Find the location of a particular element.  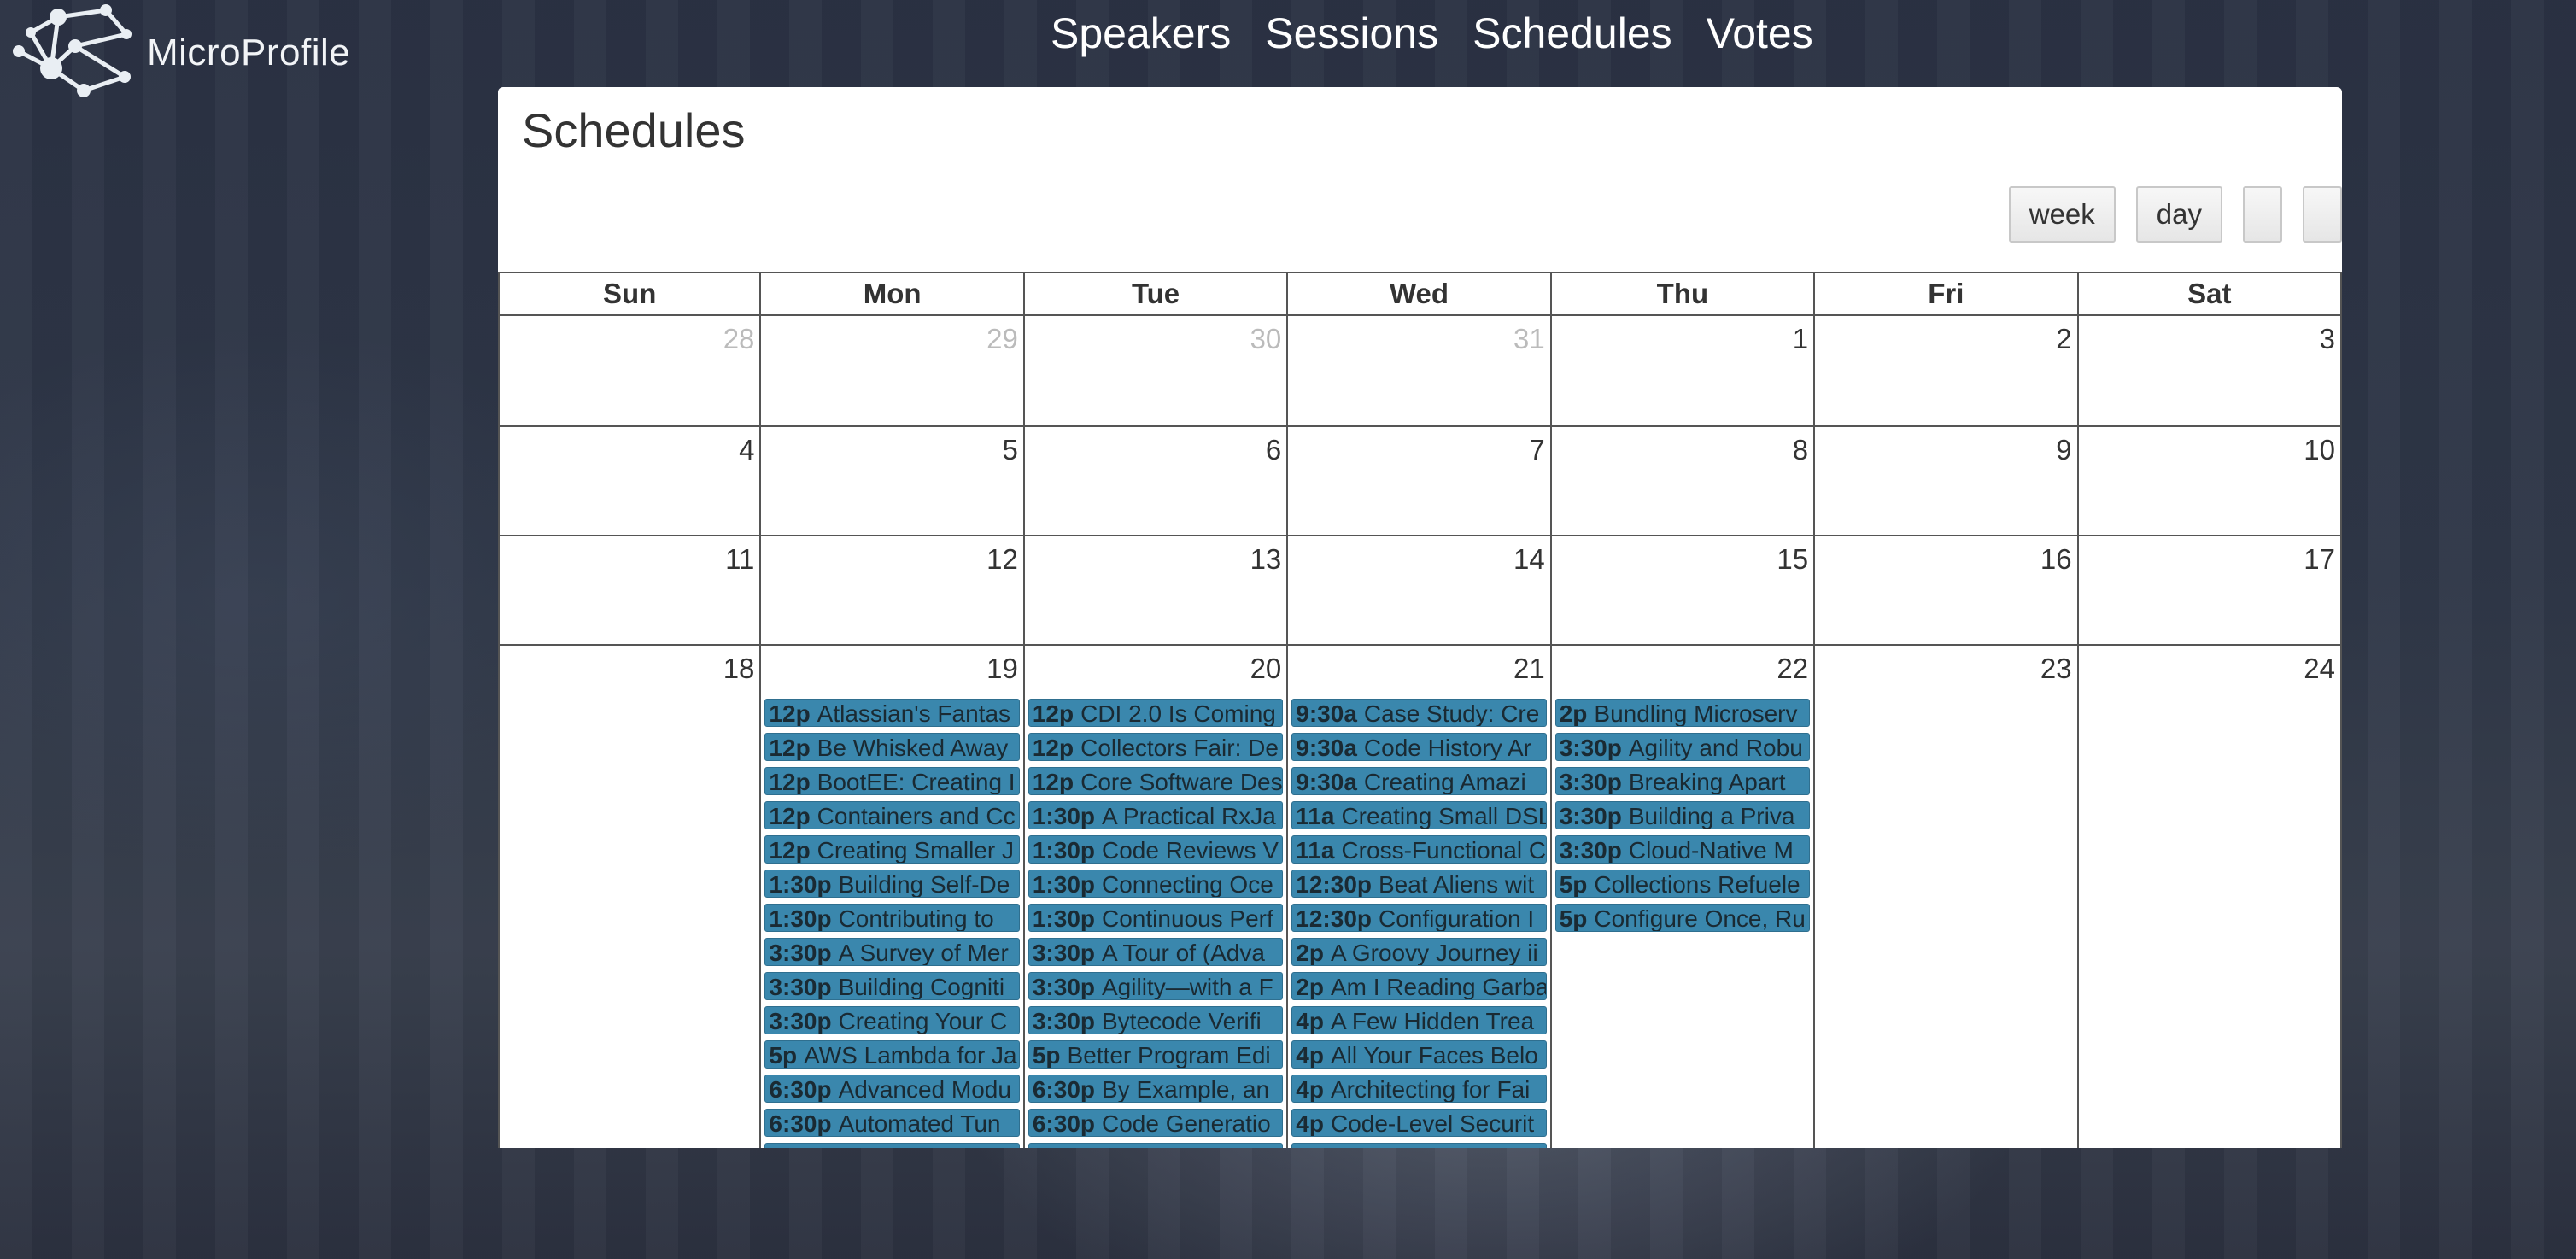

day-cell: 4 is located at coordinates (630, 481).